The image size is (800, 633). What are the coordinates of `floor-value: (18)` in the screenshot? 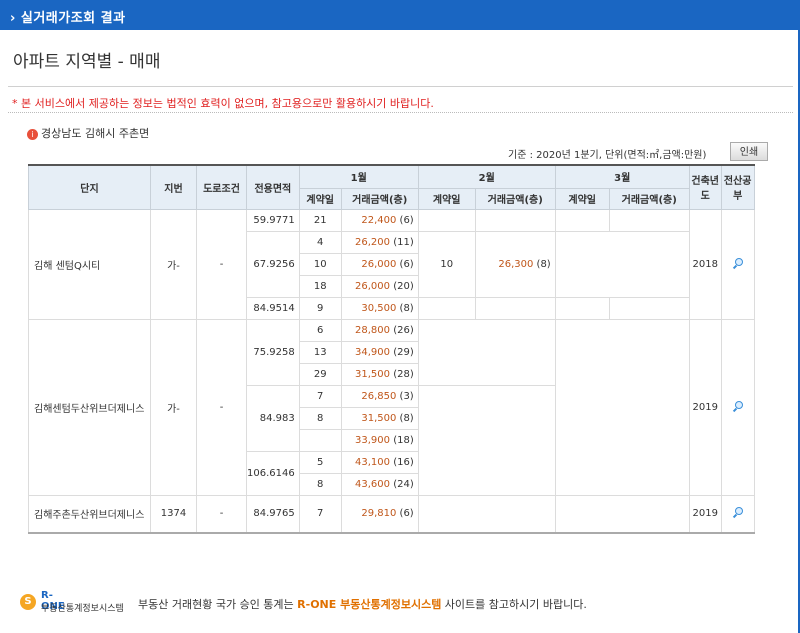 It's located at (403, 440).